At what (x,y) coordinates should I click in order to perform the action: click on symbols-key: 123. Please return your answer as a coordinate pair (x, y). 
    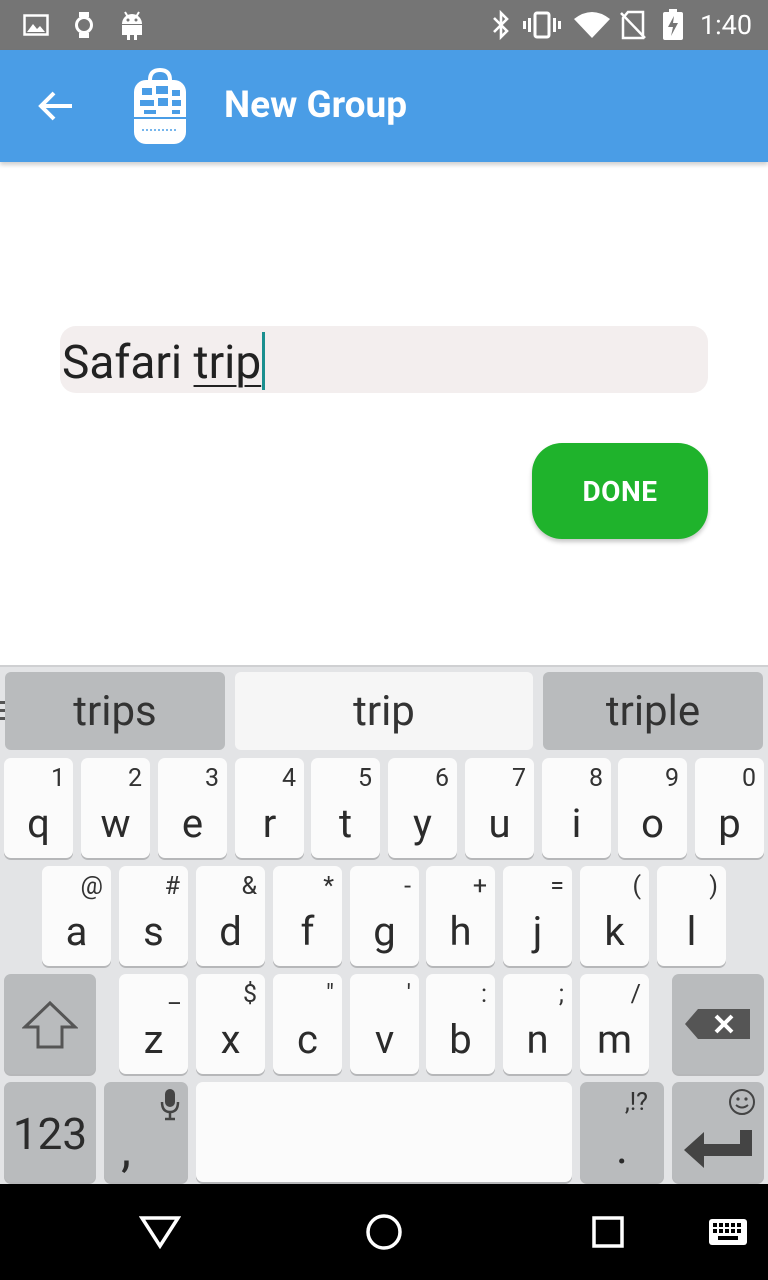
    Looking at the image, I should click on (50, 1132).